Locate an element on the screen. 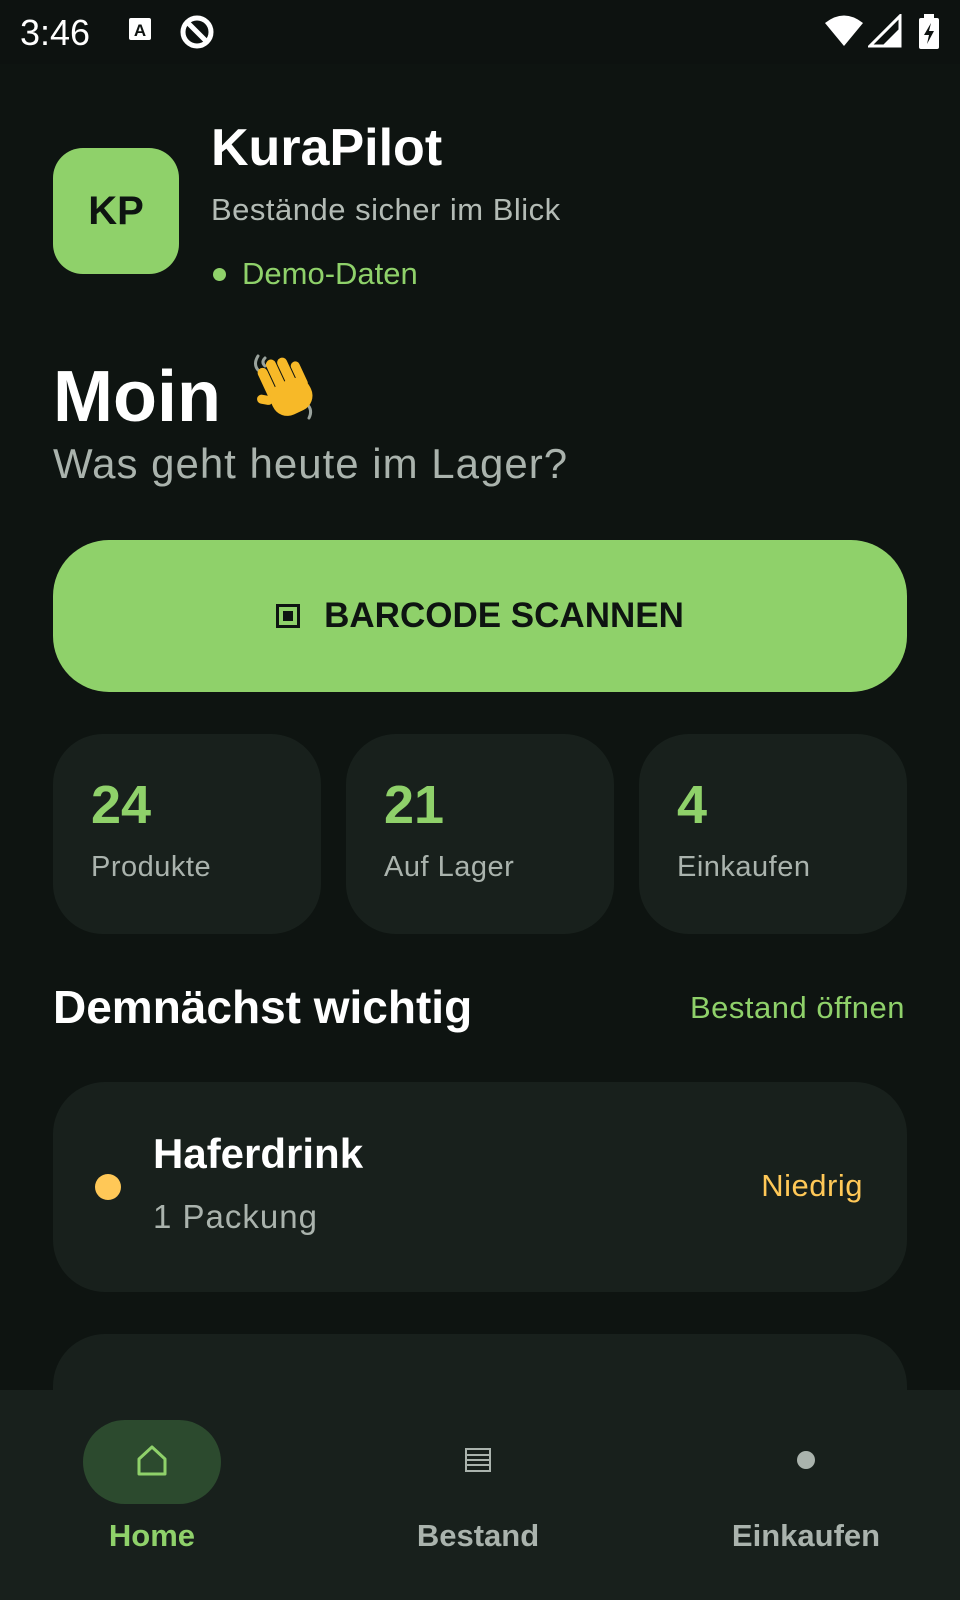 This screenshot has height=1600, width=960. item-status: Niedrig is located at coordinates (812, 1185).